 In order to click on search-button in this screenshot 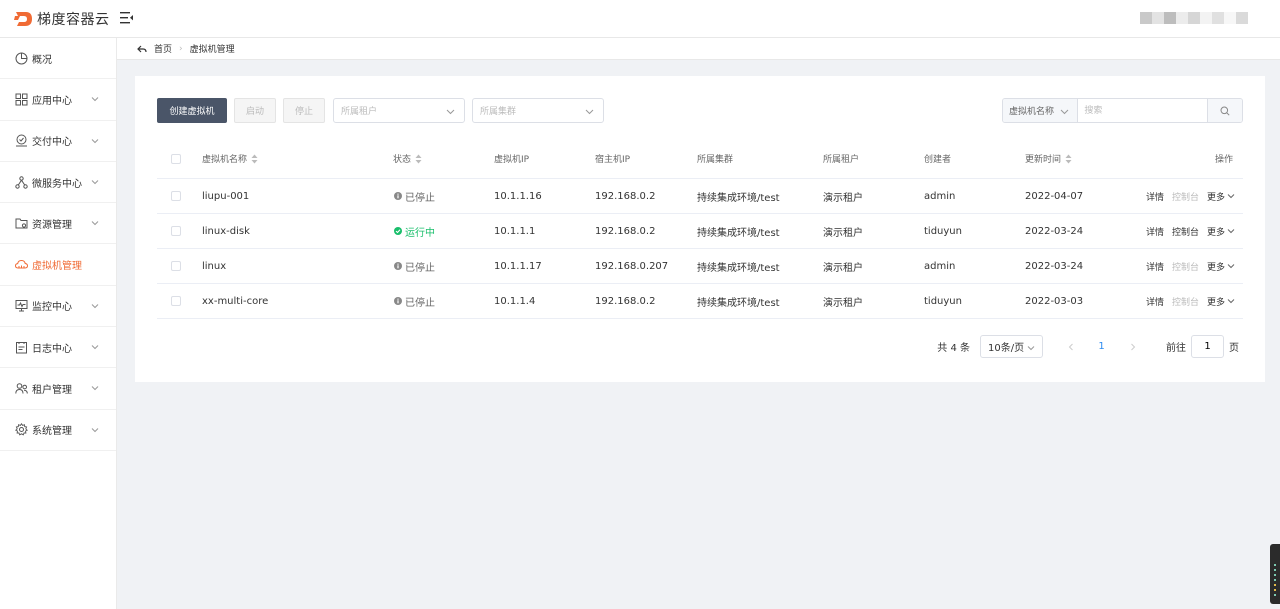, I will do `click(1224, 110)`.